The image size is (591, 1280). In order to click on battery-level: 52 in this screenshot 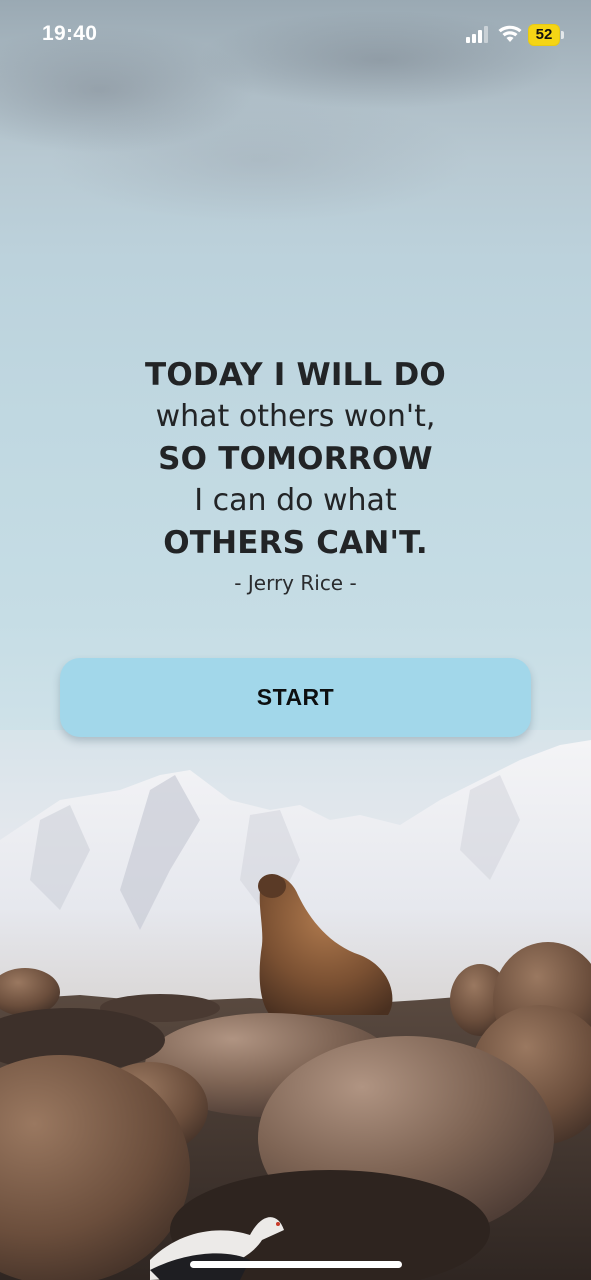, I will do `click(544, 34)`.